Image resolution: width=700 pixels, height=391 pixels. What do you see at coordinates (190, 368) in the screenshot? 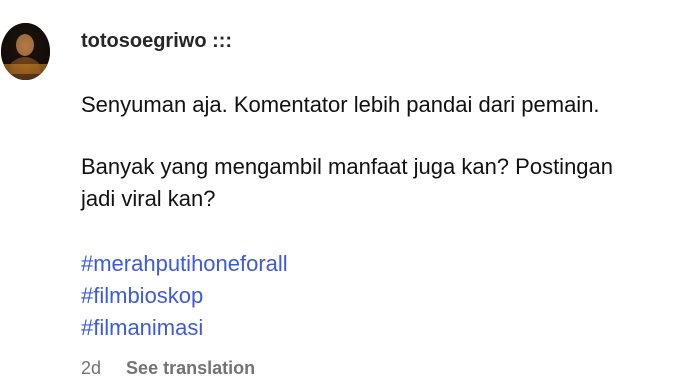
I see `see-translation-button: See translation` at bounding box center [190, 368].